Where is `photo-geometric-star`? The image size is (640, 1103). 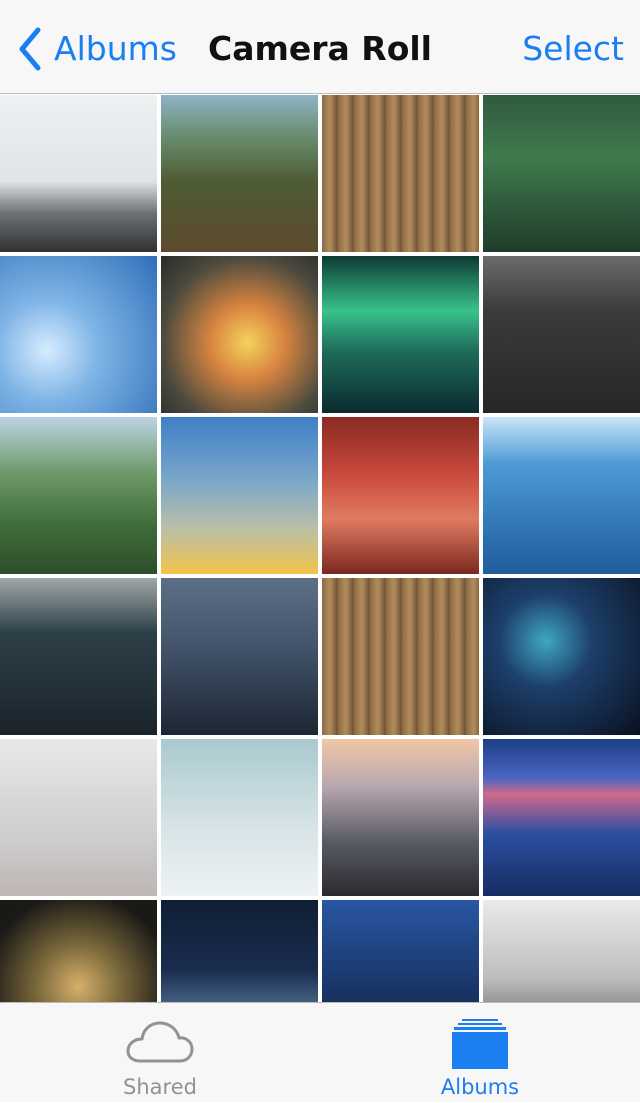 photo-geometric-star is located at coordinates (239, 656).